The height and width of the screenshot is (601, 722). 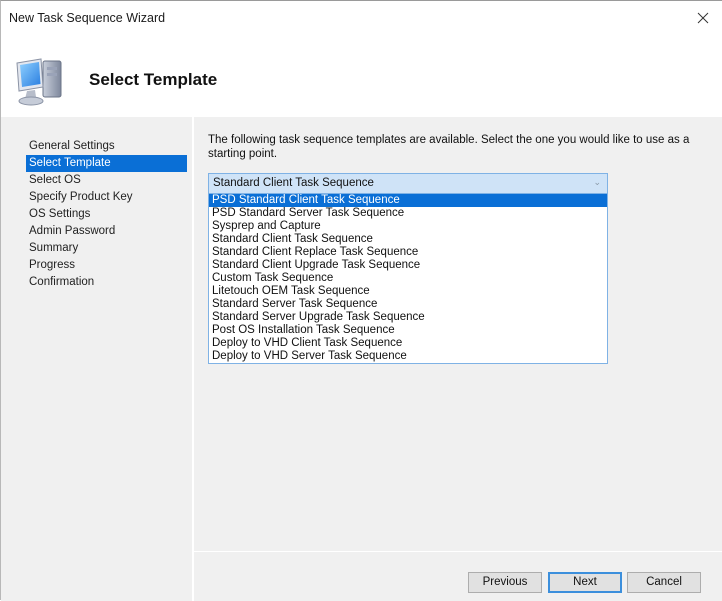 I want to click on sidebar-step-os-settings: OS Settings, so click(x=106, y=214).